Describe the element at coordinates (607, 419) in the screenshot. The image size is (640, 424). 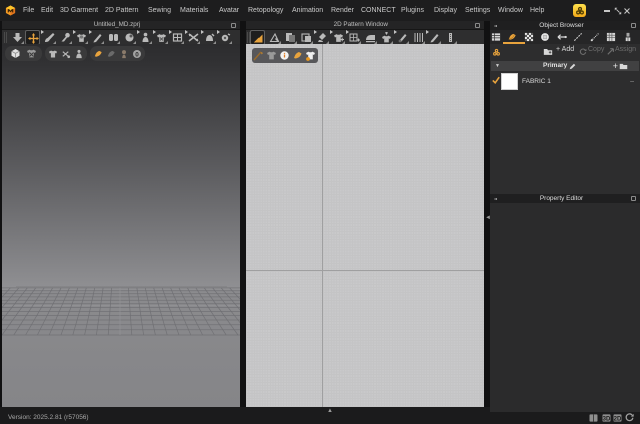
I see `svg-text: 3D` at that location.